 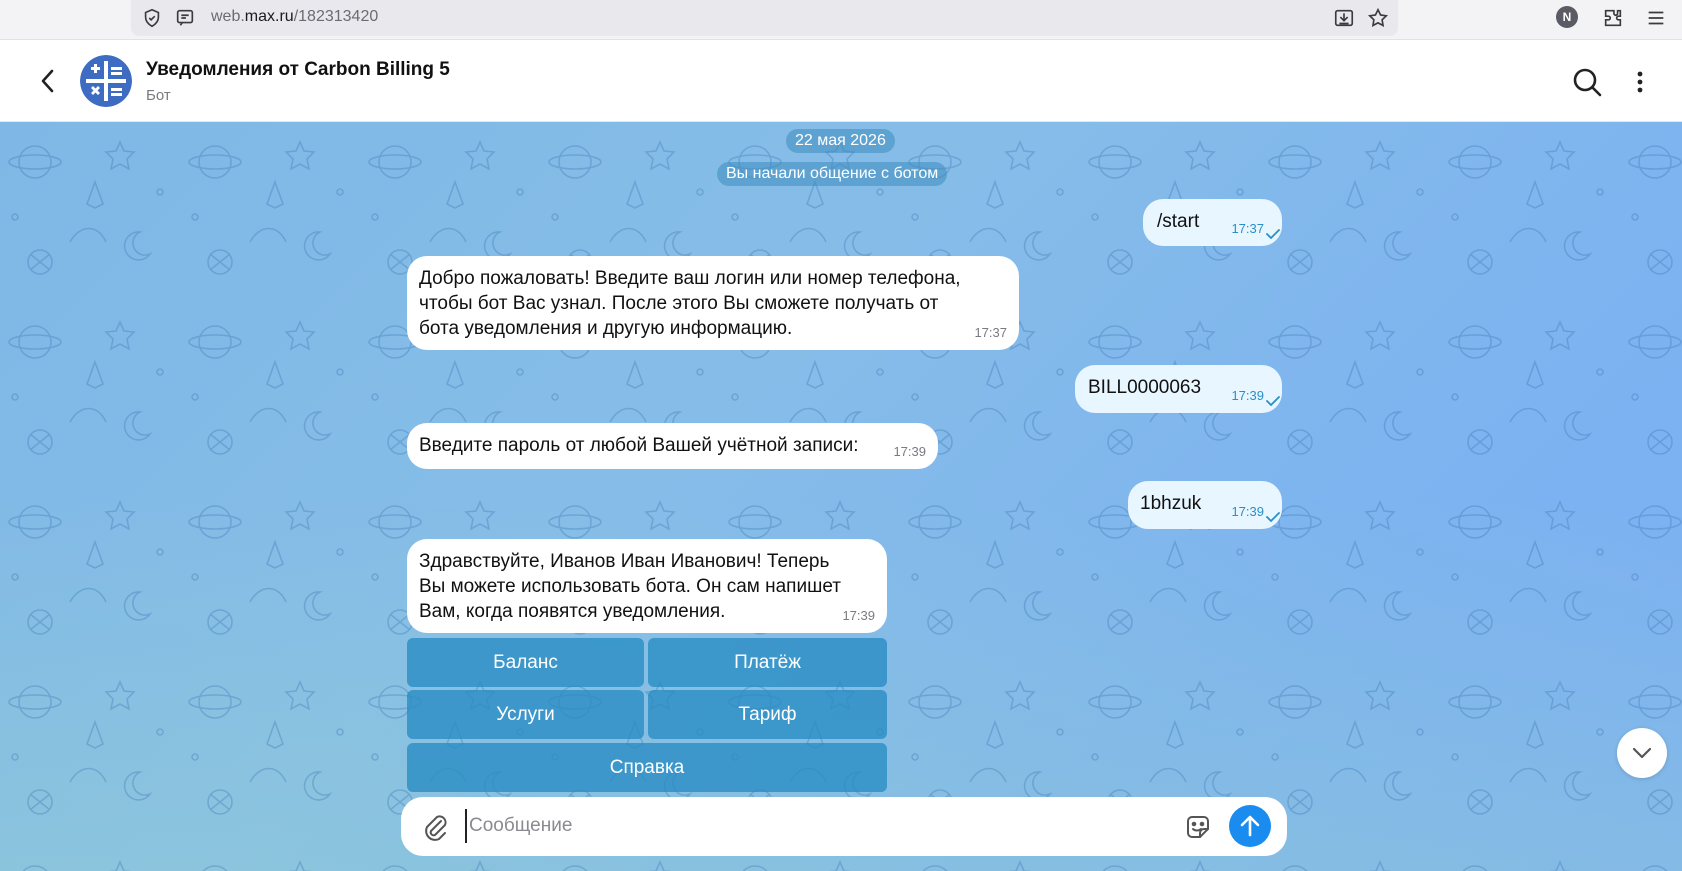 I want to click on keyboard-button-tariff: Тариф, so click(x=767, y=714).